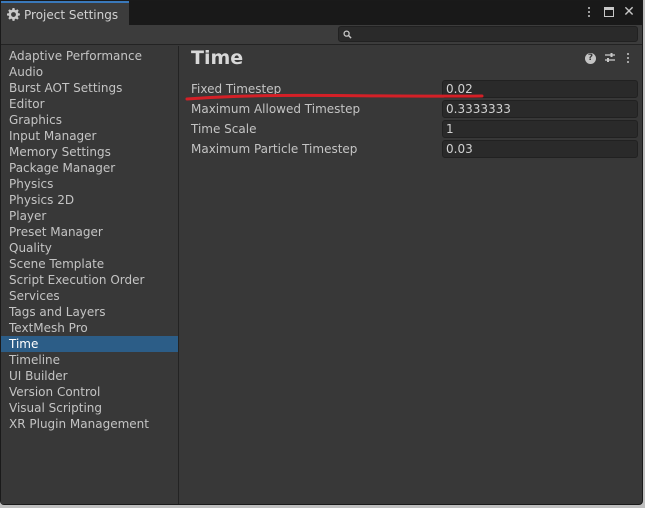  What do you see at coordinates (89, 392) in the screenshot?
I see `sidebar-item-version-control: Version Control` at bounding box center [89, 392].